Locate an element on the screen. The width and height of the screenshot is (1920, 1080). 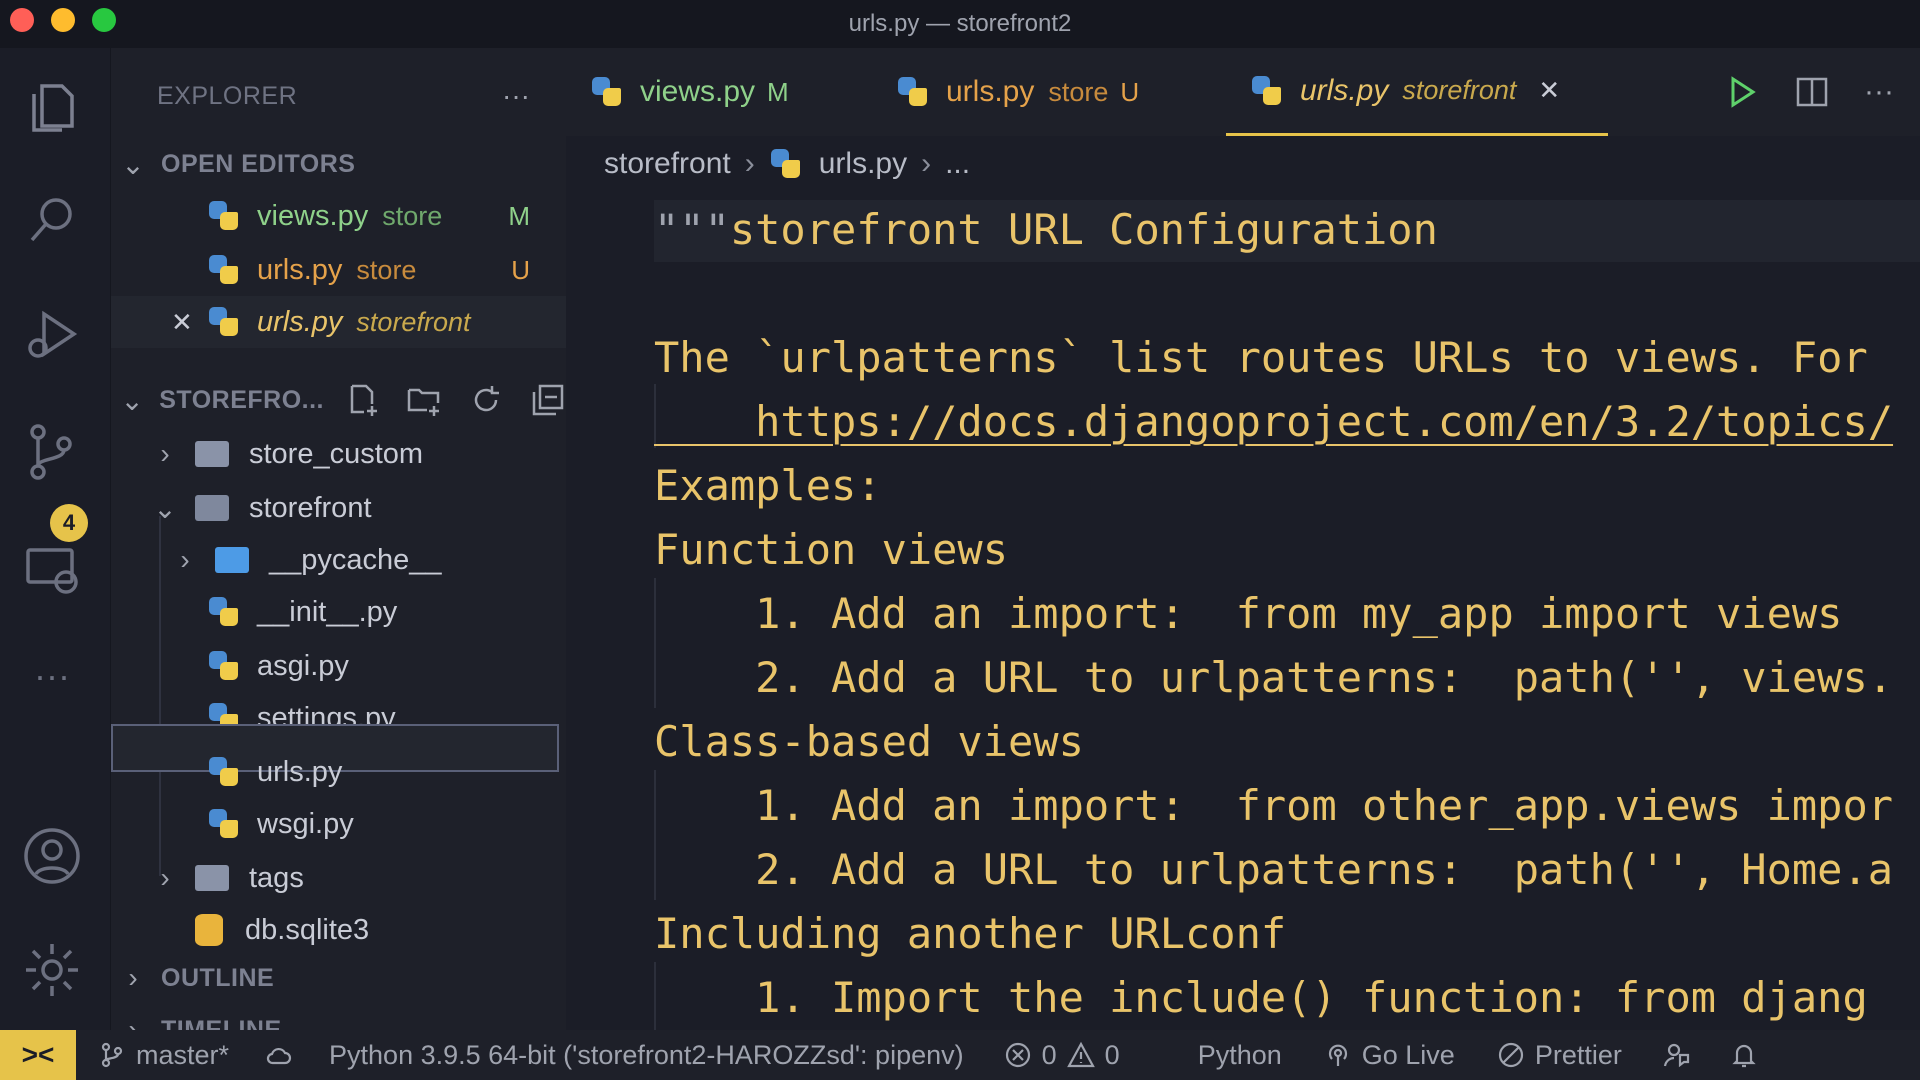
tab-views-py: views.py M is located at coordinates (689, 92).